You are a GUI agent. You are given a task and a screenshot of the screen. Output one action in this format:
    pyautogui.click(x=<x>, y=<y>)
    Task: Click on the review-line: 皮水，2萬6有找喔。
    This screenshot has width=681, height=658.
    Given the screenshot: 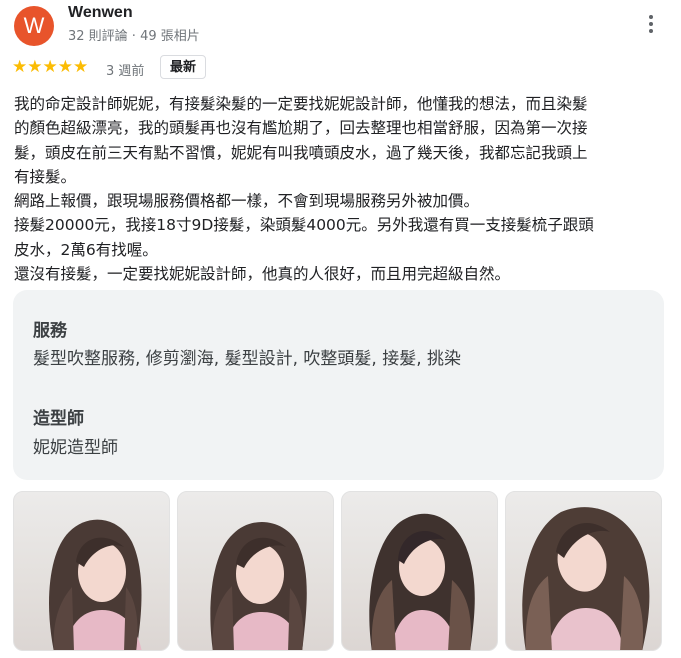 What is the action you would take?
    pyautogui.click(x=86, y=249)
    